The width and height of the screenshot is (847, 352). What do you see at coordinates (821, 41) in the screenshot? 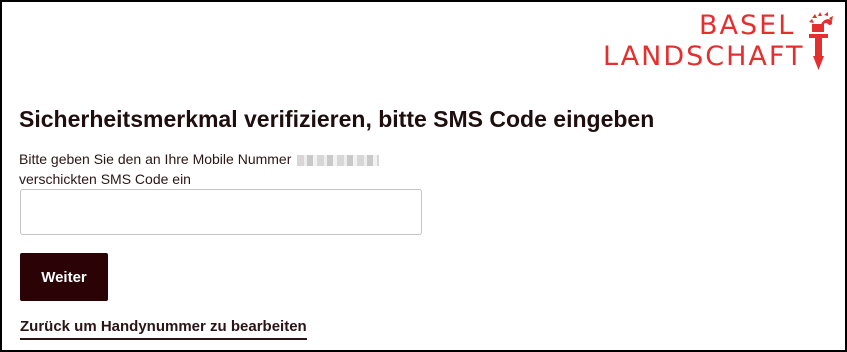
I see `baselstab-crozier-icon` at bounding box center [821, 41].